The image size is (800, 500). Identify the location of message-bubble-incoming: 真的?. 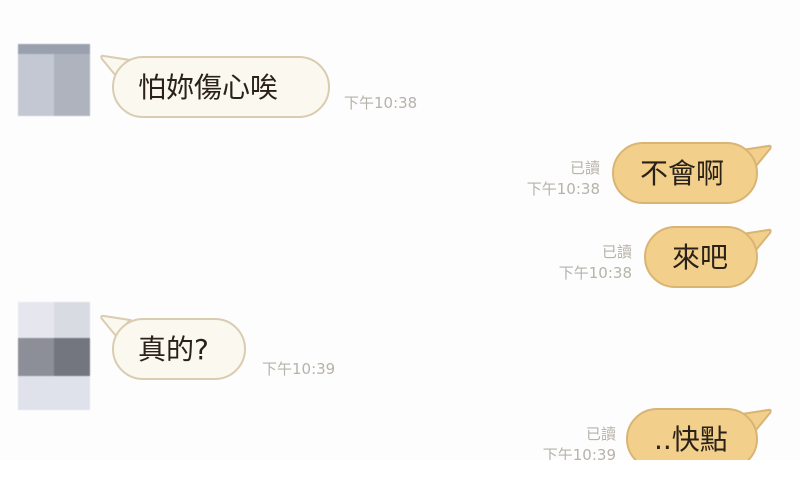
(179, 349).